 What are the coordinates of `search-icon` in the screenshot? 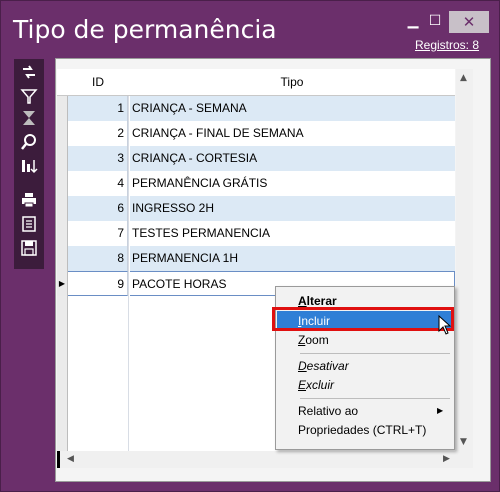 It's located at (29, 143).